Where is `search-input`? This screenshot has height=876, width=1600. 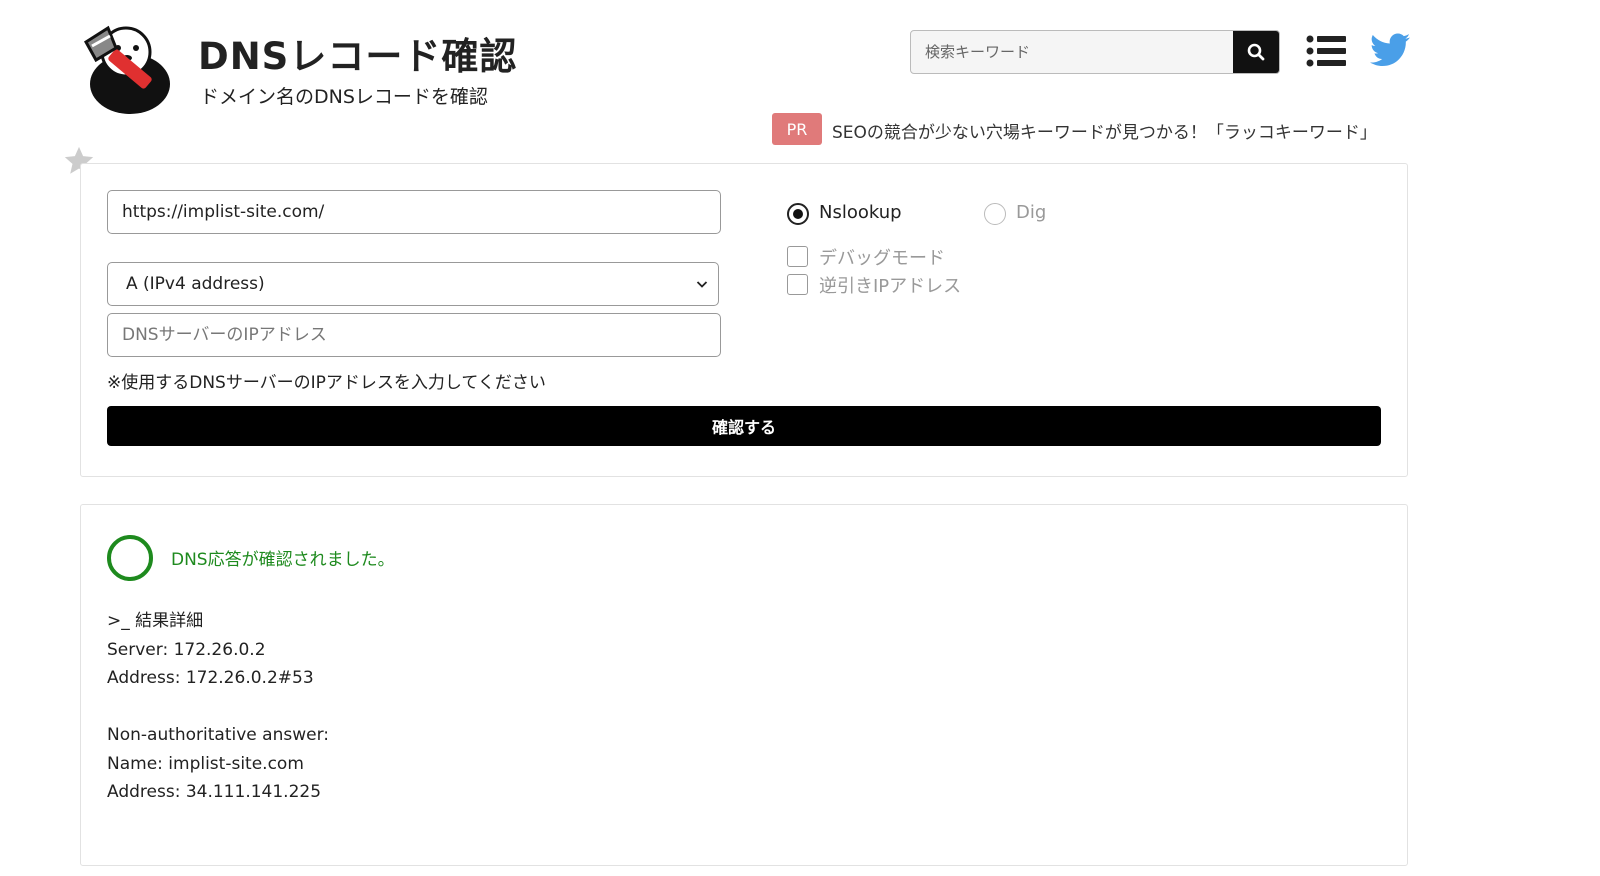
search-input is located at coordinates (1072, 52).